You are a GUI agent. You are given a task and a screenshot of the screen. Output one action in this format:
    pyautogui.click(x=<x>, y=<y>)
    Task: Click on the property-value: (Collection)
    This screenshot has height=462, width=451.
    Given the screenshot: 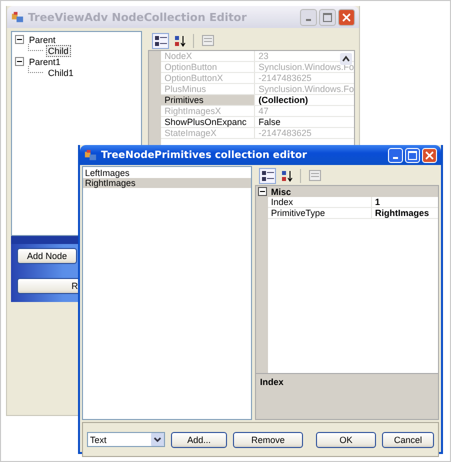 What is the action you would take?
    pyautogui.click(x=282, y=100)
    